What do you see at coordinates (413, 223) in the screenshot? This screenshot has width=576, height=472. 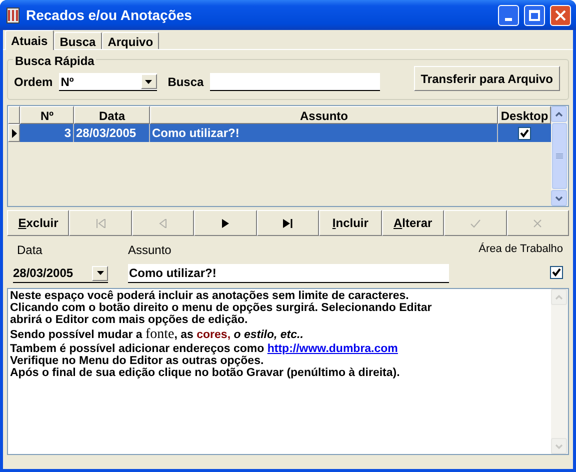 I see `toolbar-button: Alterar` at bounding box center [413, 223].